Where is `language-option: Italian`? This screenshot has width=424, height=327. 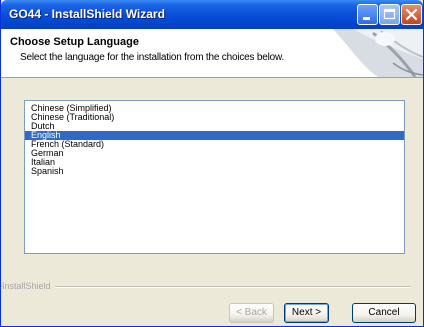 language-option: Italian is located at coordinates (214, 162).